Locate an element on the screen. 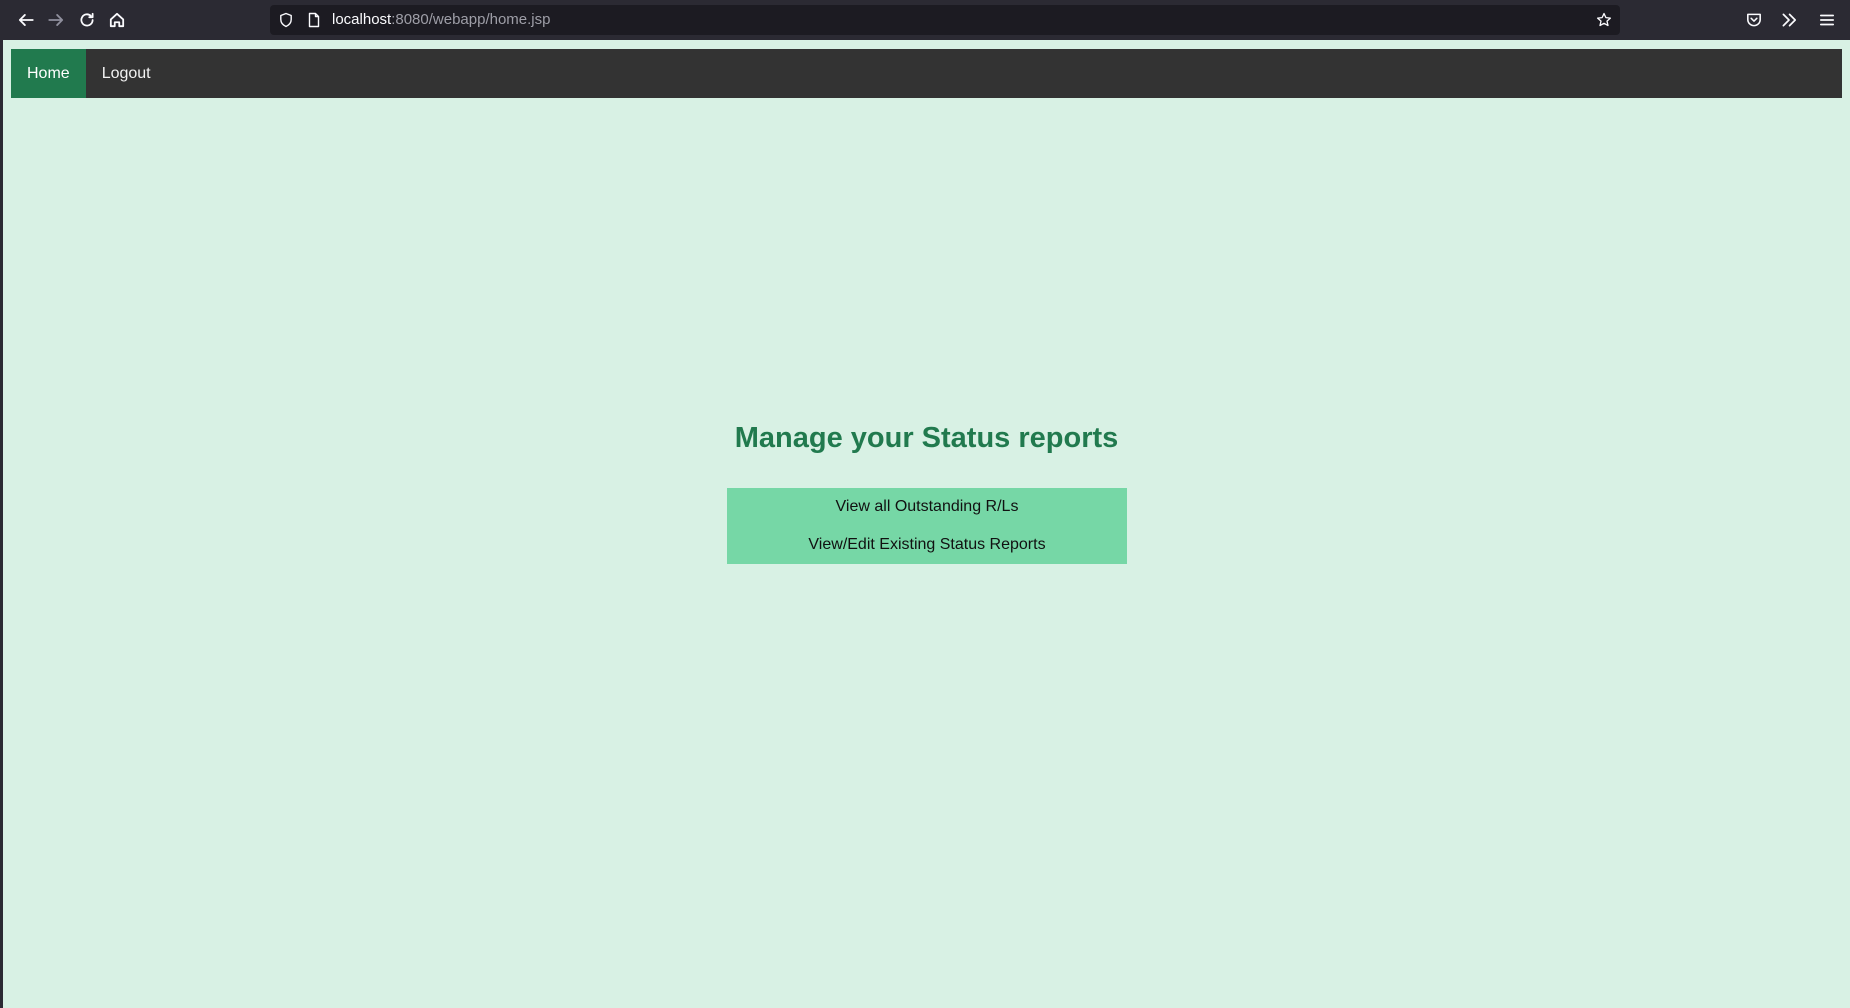 The image size is (1850, 1008). view-edit-status-reports-button: View/Edit Existing Status Reports is located at coordinates (927, 545).